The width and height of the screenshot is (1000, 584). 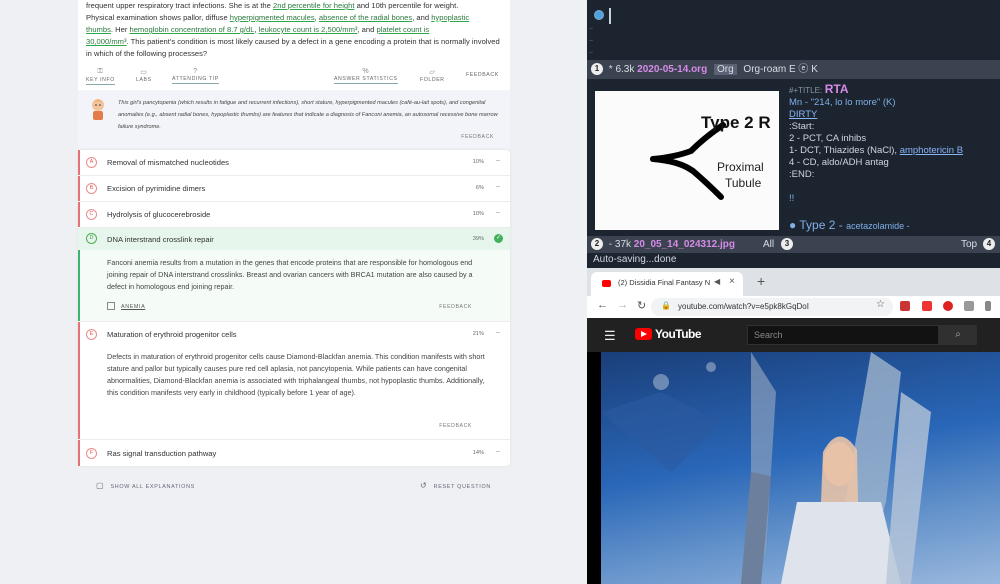 What do you see at coordinates (366, 76) in the screenshot?
I see `answer-statistics-button: % ANSWER STATISTICS` at bounding box center [366, 76].